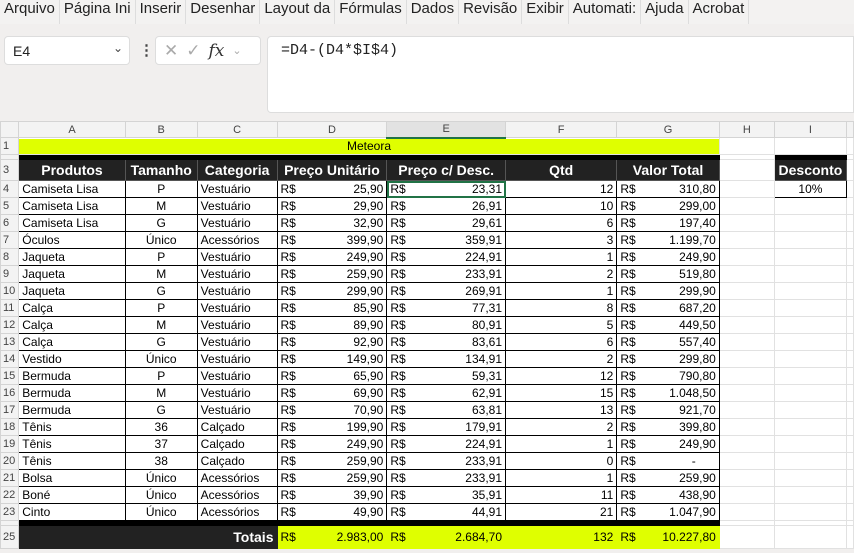 This screenshot has height=553, width=854. I want to click on row-header: 5, so click(10, 206).